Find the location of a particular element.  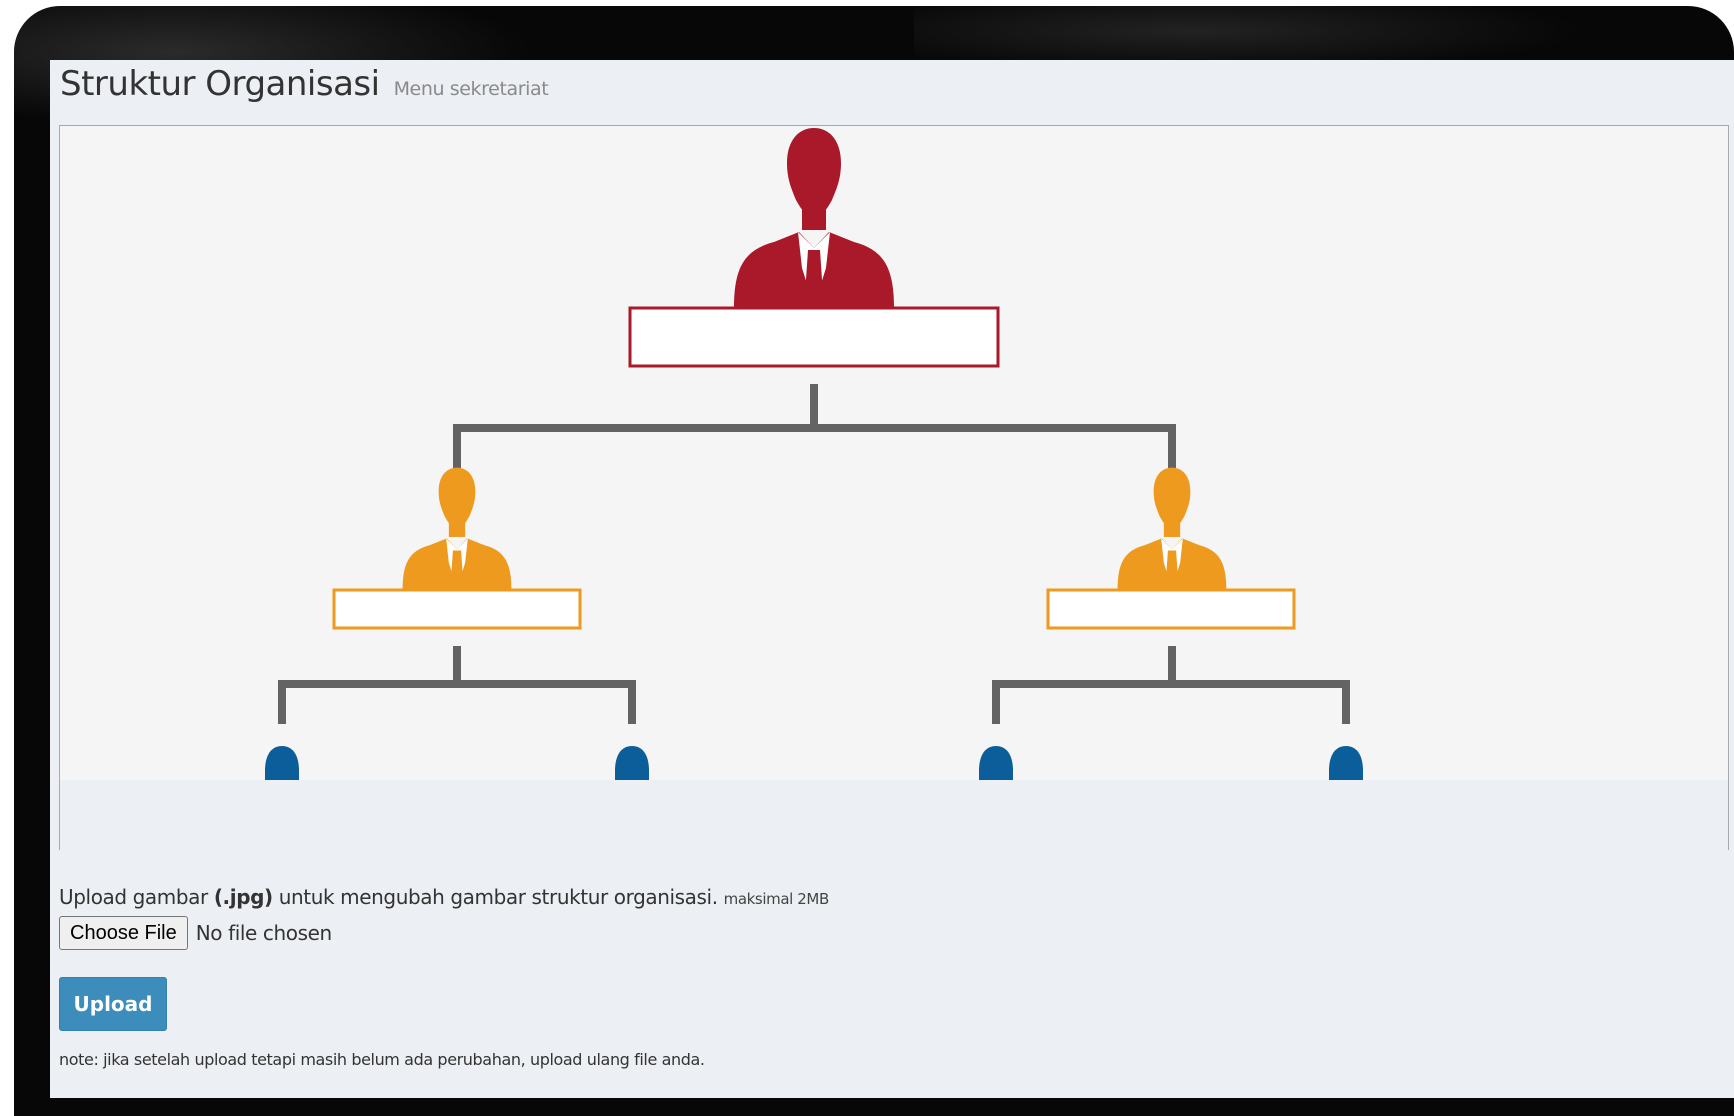

middle-left-person-icon is located at coordinates (457, 548).